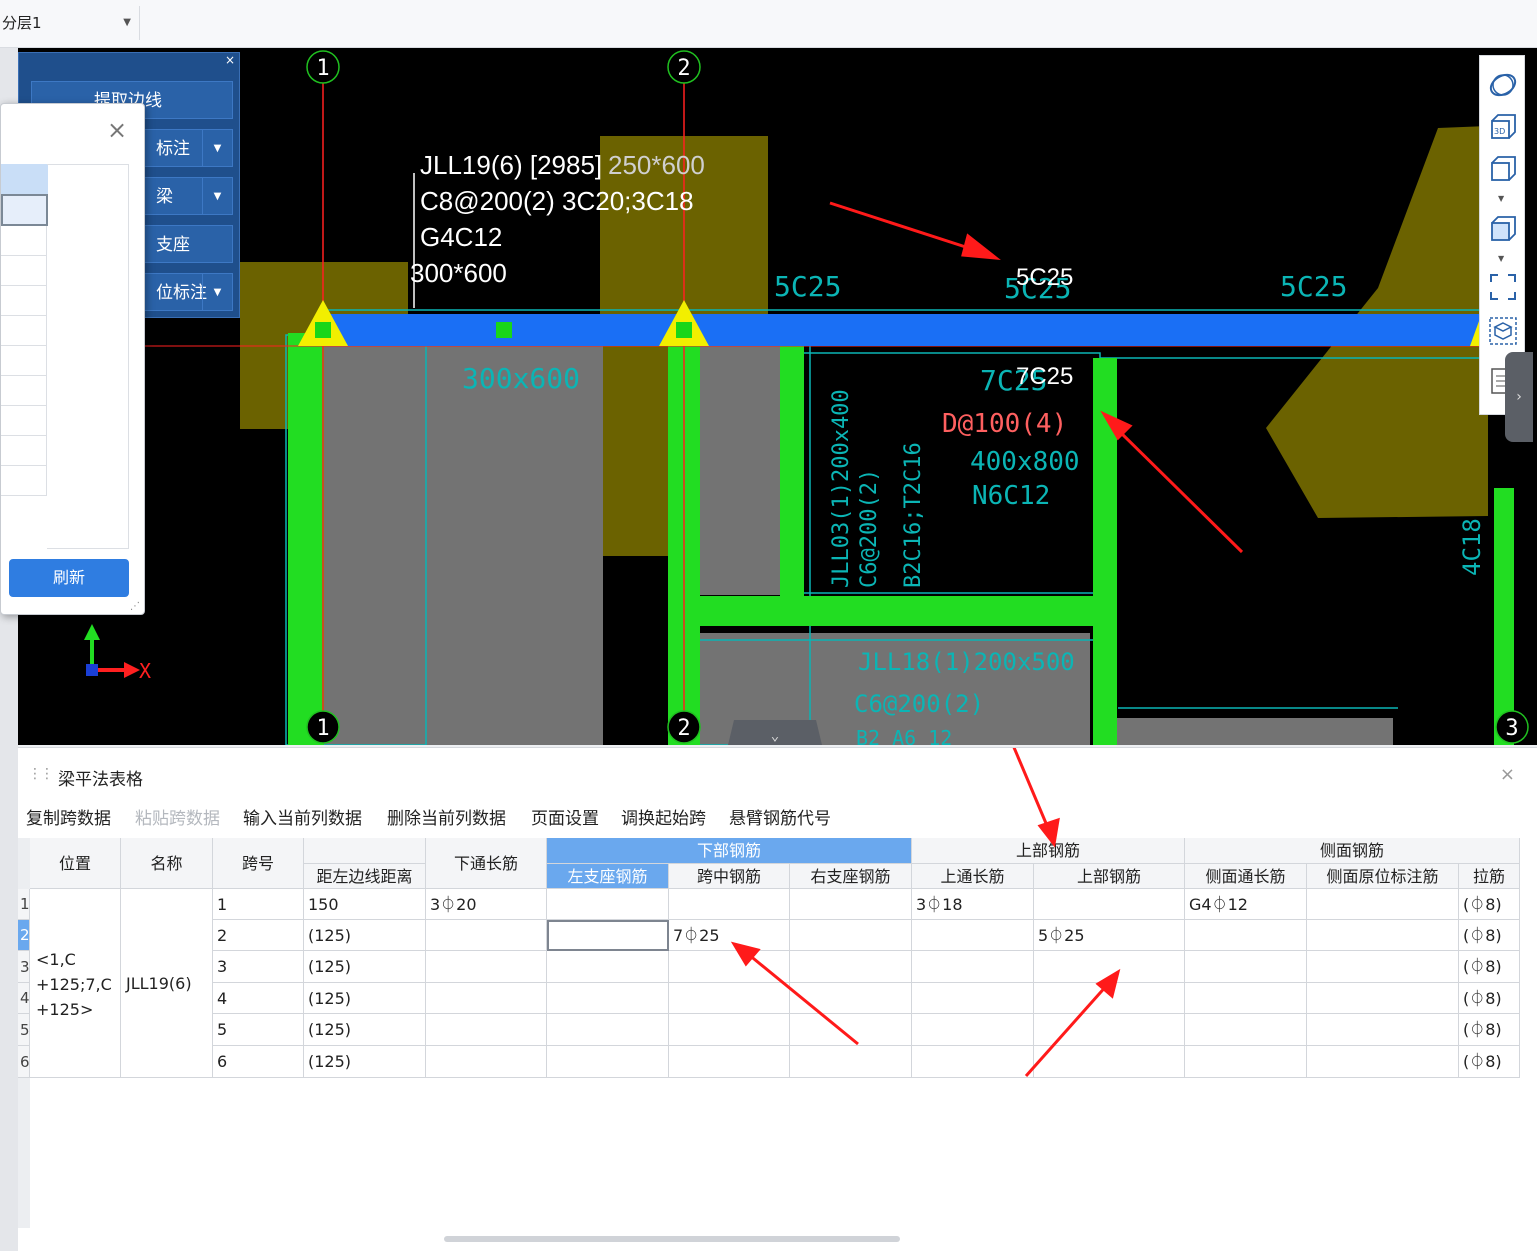 The width and height of the screenshot is (1537, 1251). What do you see at coordinates (117, 130) in the screenshot?
I see `dialog-close-button: ×` at bounding box center [117, 130].